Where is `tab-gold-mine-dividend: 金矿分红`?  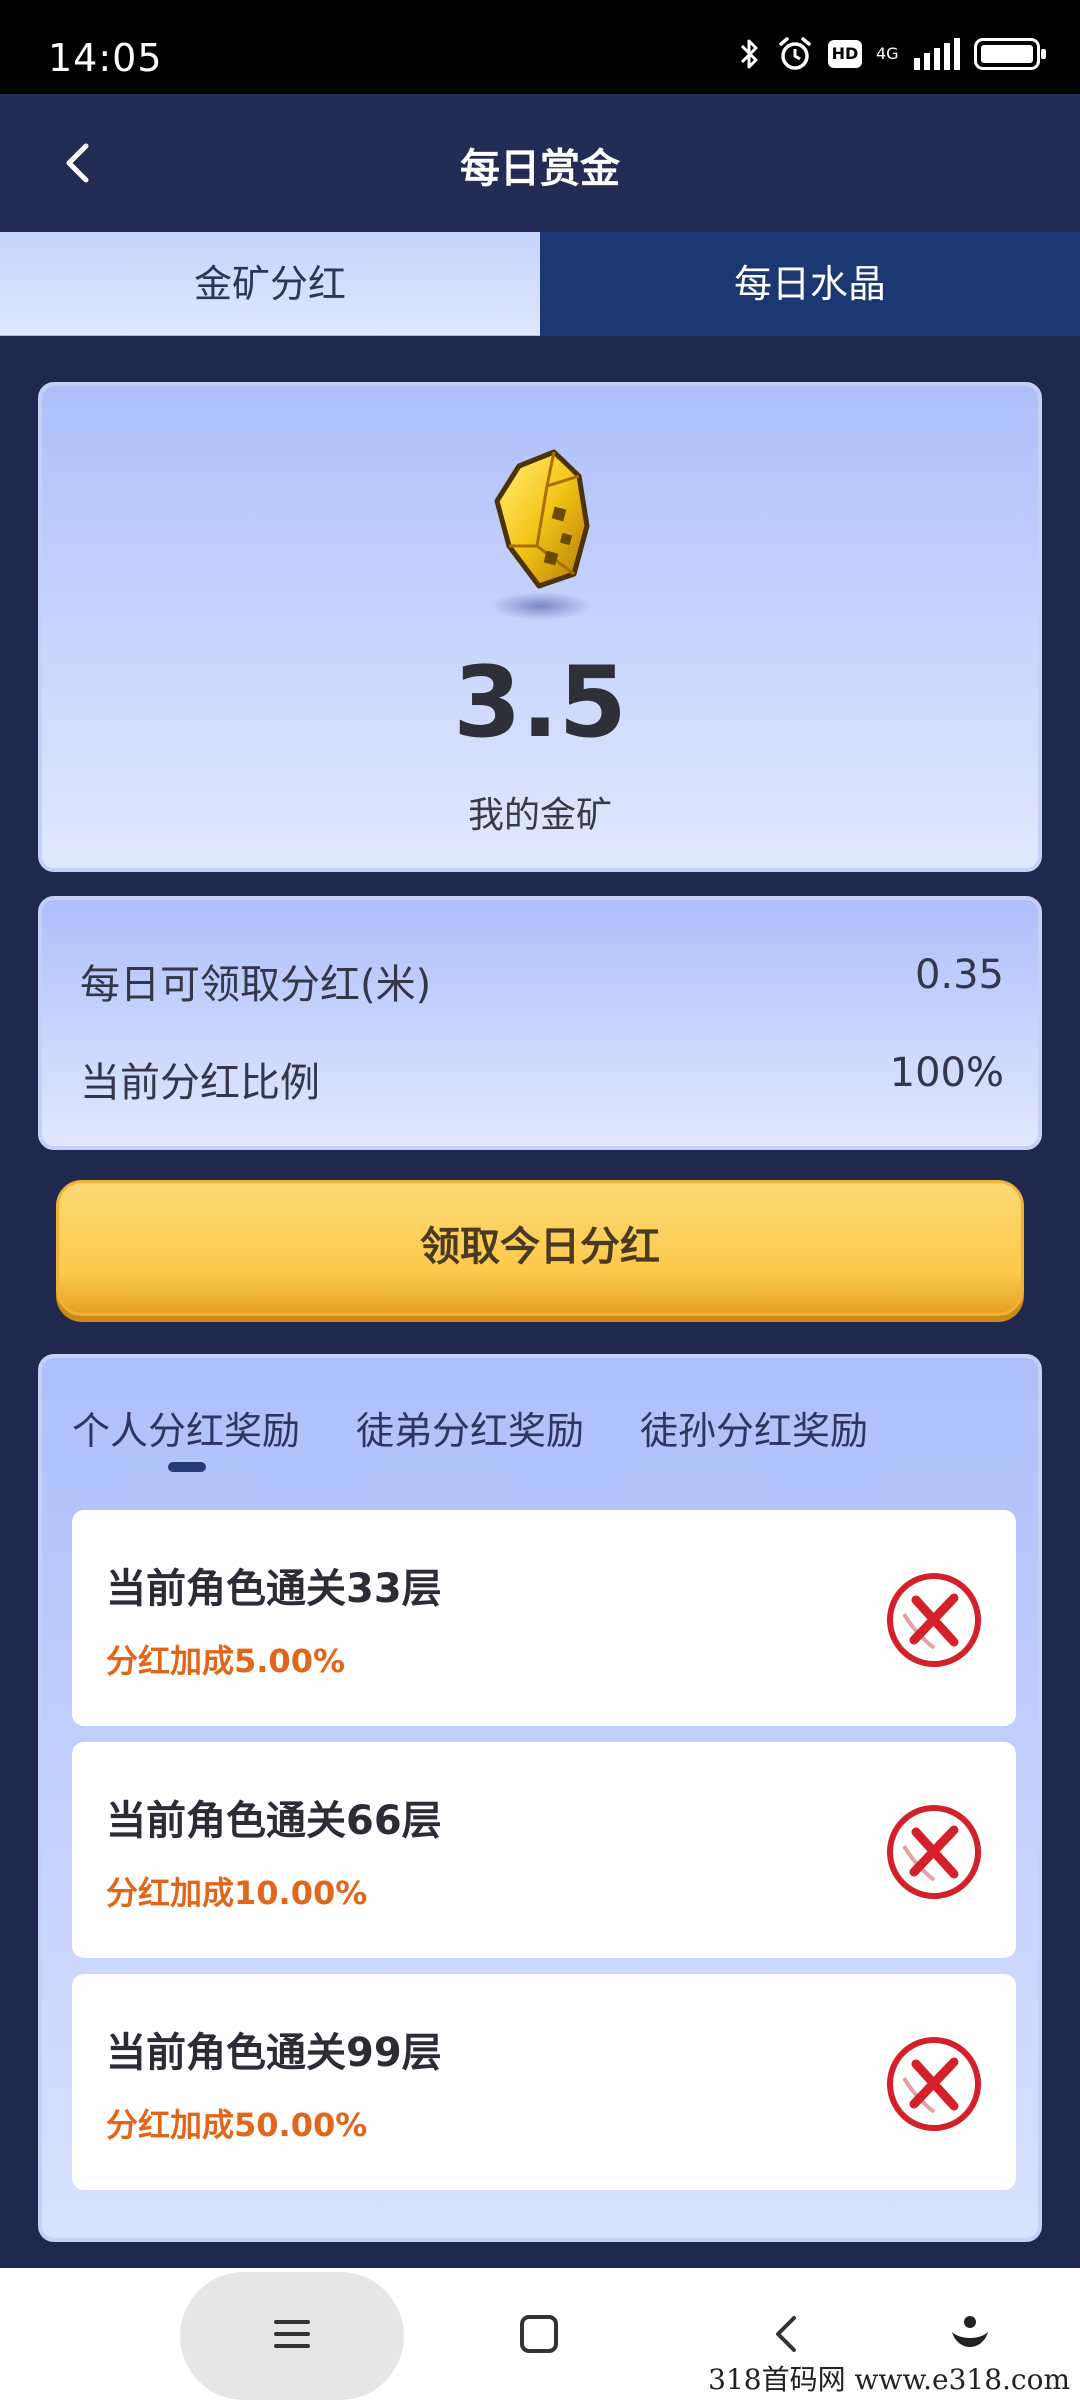
tab-gold-mine-dividend: 金矿分红 is located at coordinates (270, 284).